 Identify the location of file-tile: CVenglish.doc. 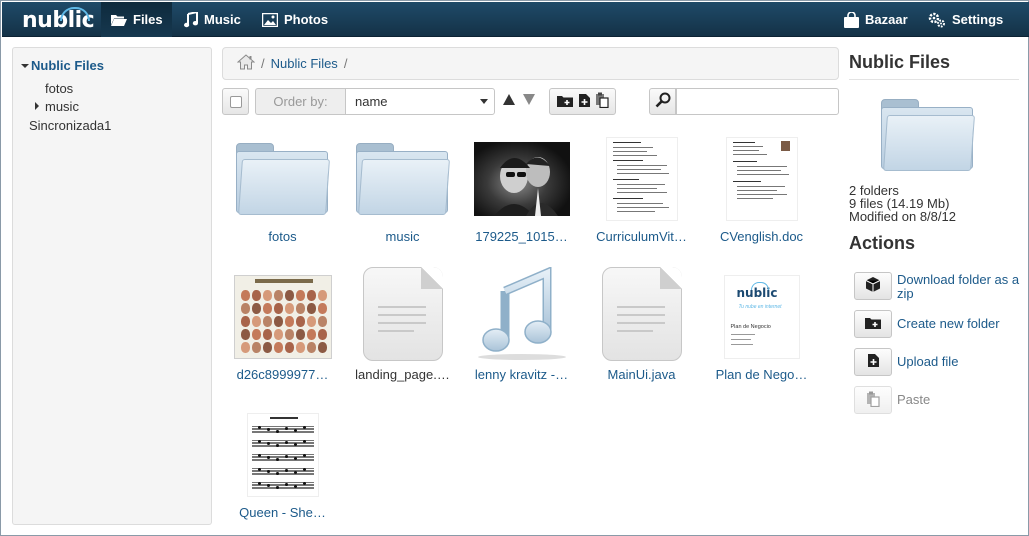
(761, 197).